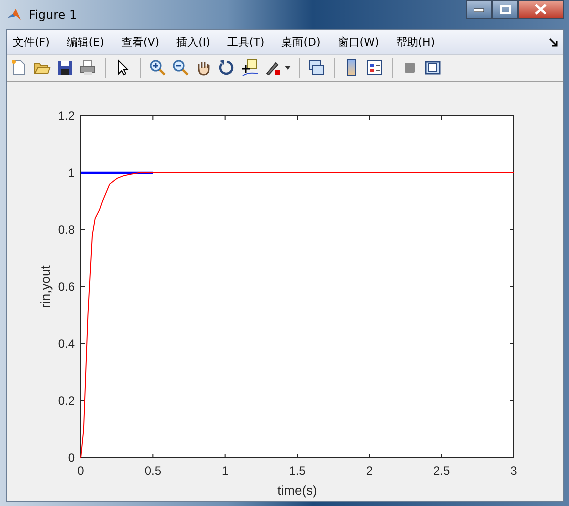 The height and width of the screenshot is (506, 569). What do you see at coordinates (85, 42) in the screenshot?
I see `menu-item: 编辑(E)` at bounding box center [85, 42].